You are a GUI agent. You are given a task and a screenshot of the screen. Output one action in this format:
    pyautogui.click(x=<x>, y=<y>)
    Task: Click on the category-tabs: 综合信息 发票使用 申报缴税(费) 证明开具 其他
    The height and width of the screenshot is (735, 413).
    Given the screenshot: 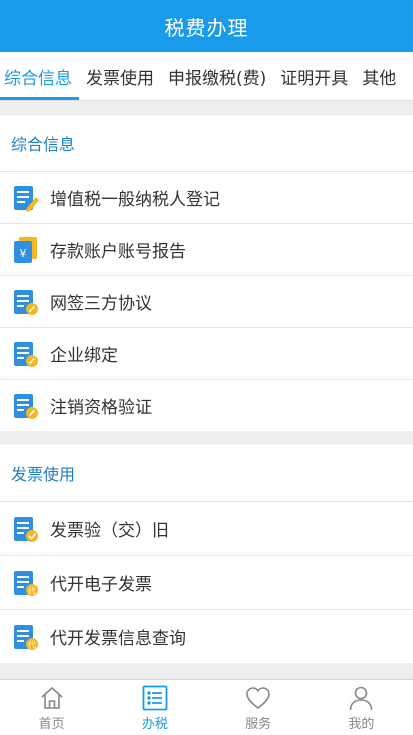 What is the action you would take?
    pyautogui.click(x=206, y=76)
    